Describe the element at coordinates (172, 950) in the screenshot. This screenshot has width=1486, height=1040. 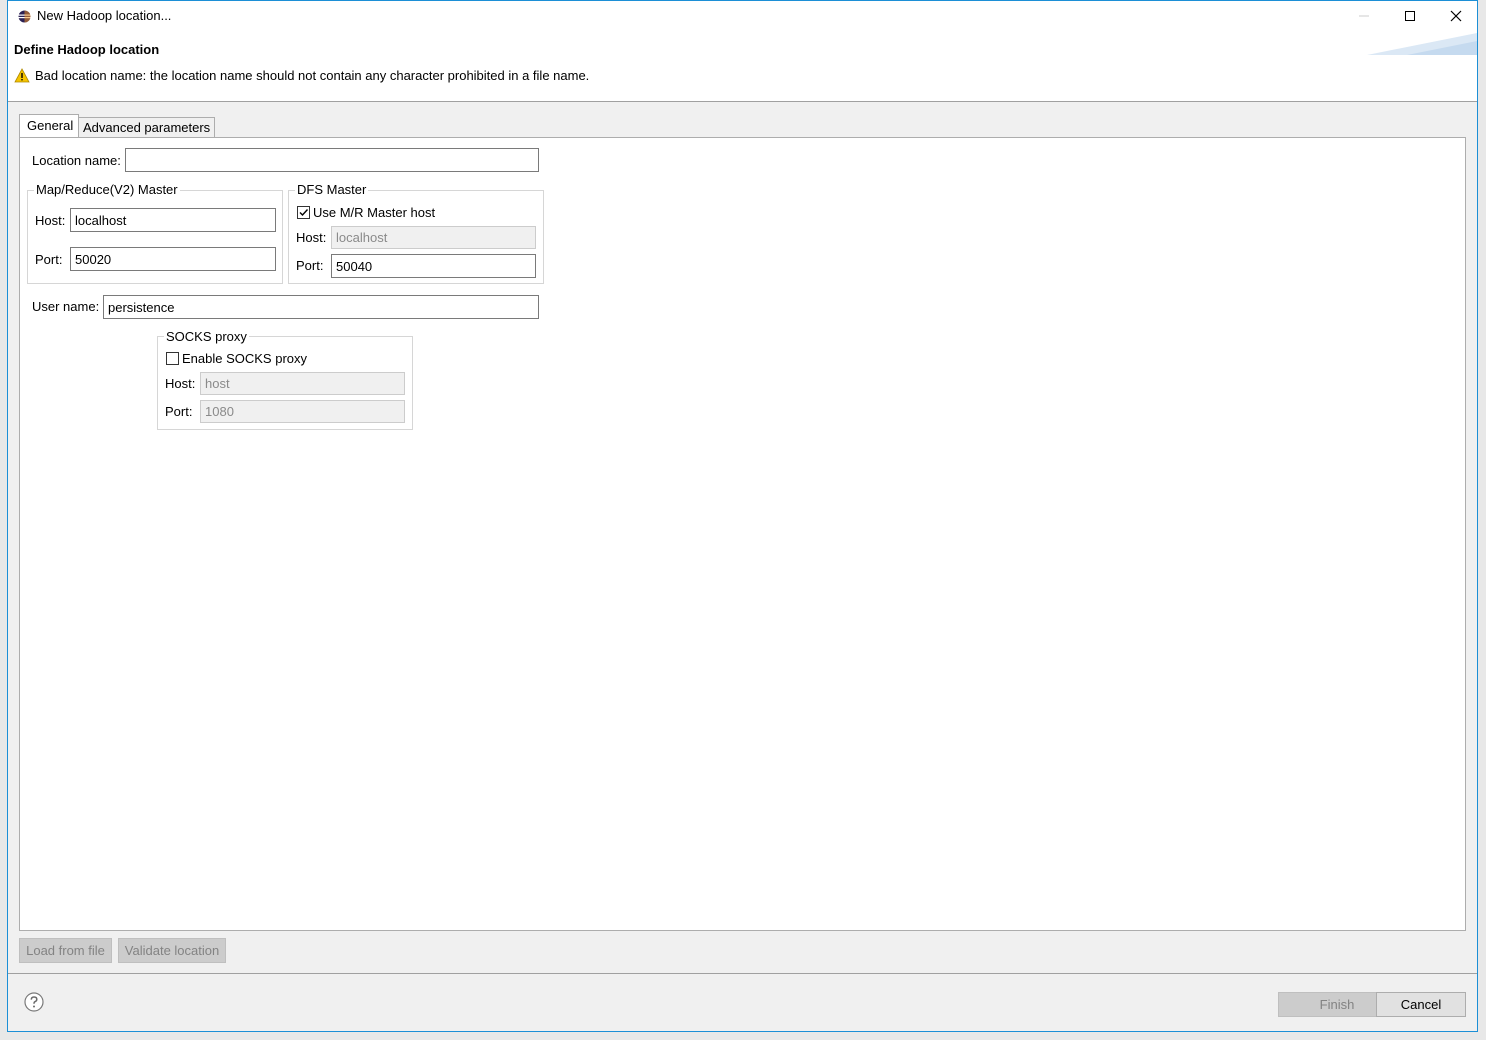
I see `validate-location-button: Validate location` at that location.